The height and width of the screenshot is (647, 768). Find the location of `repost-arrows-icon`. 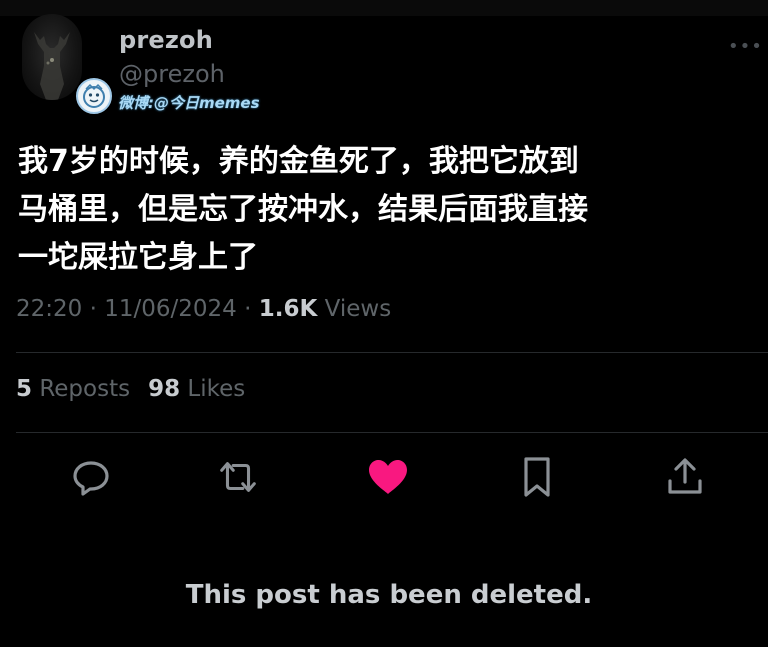

repost-arrows-icon is located at coordinates (238, 477).